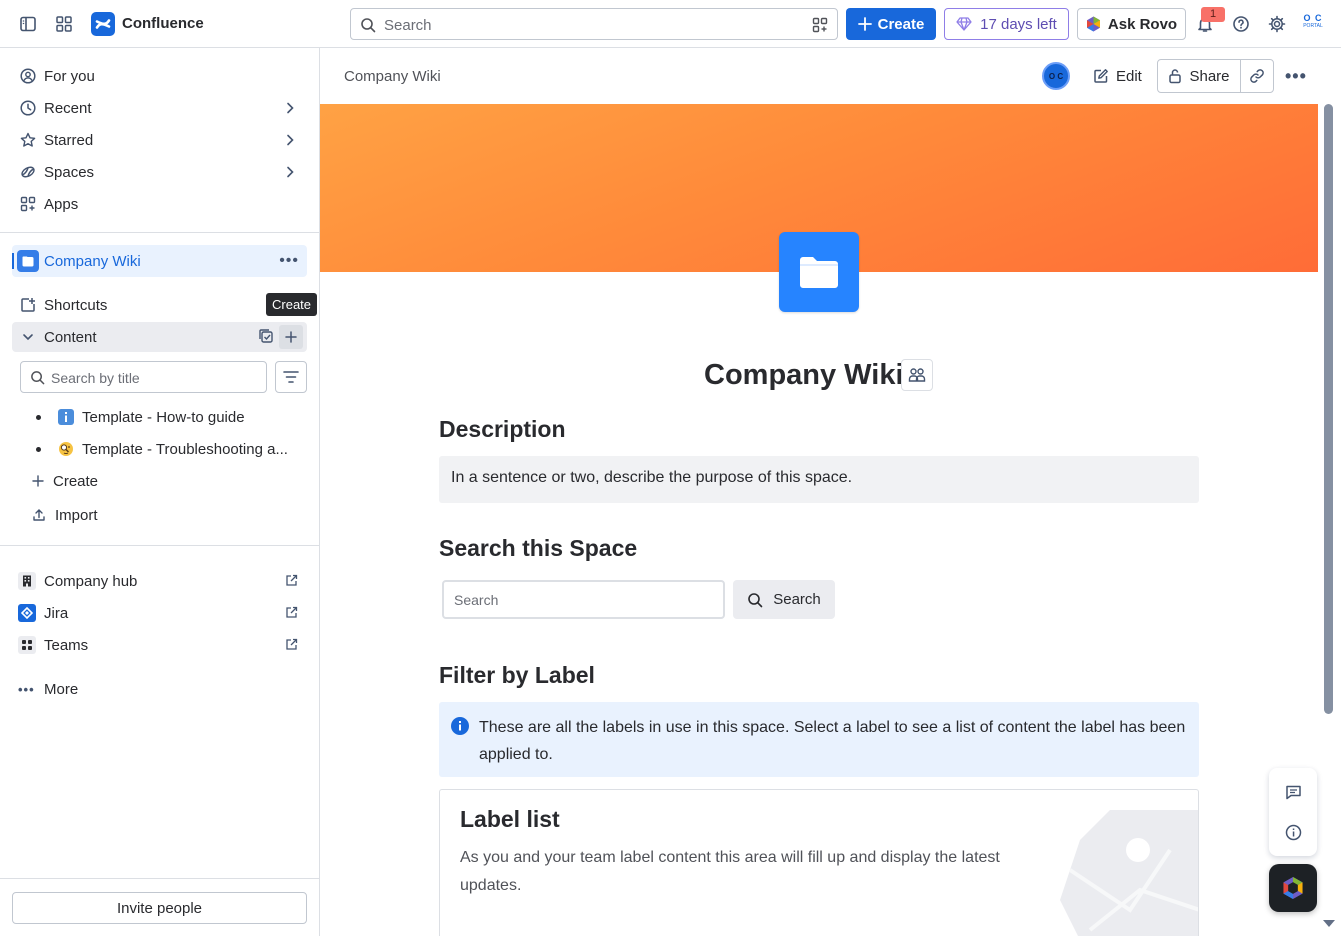  Describe the element at coordinates (65, 481) in the screenshot. I see `create-content-link: Create` at that location.